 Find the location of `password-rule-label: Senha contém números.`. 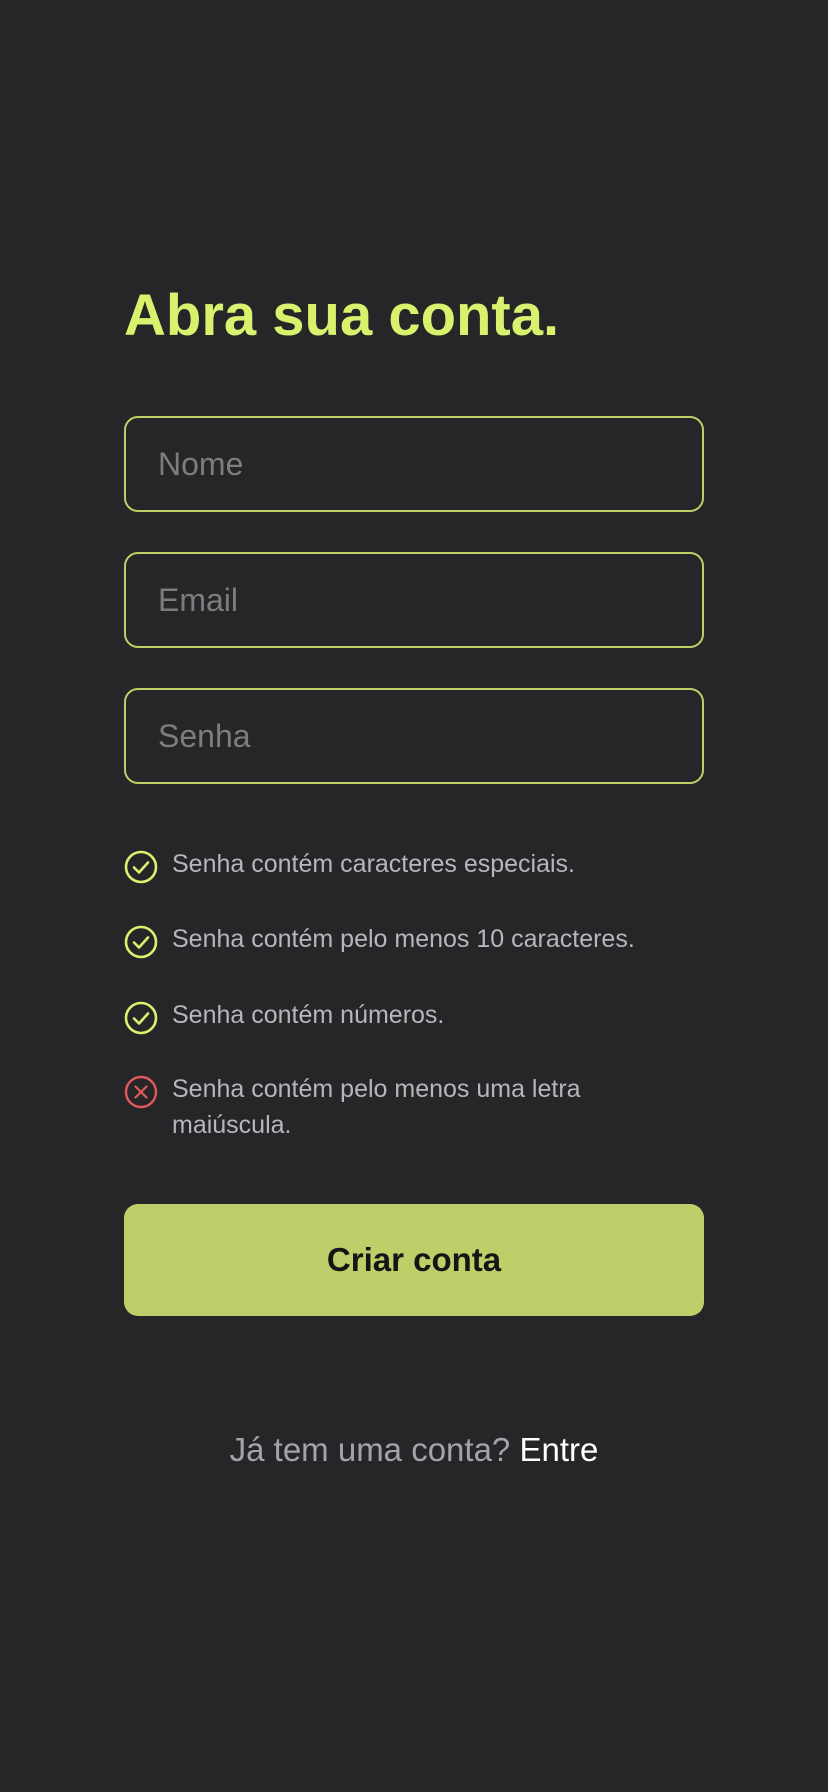

password-rule-label: Senha contém números. is located at coordinates (308, 1015).